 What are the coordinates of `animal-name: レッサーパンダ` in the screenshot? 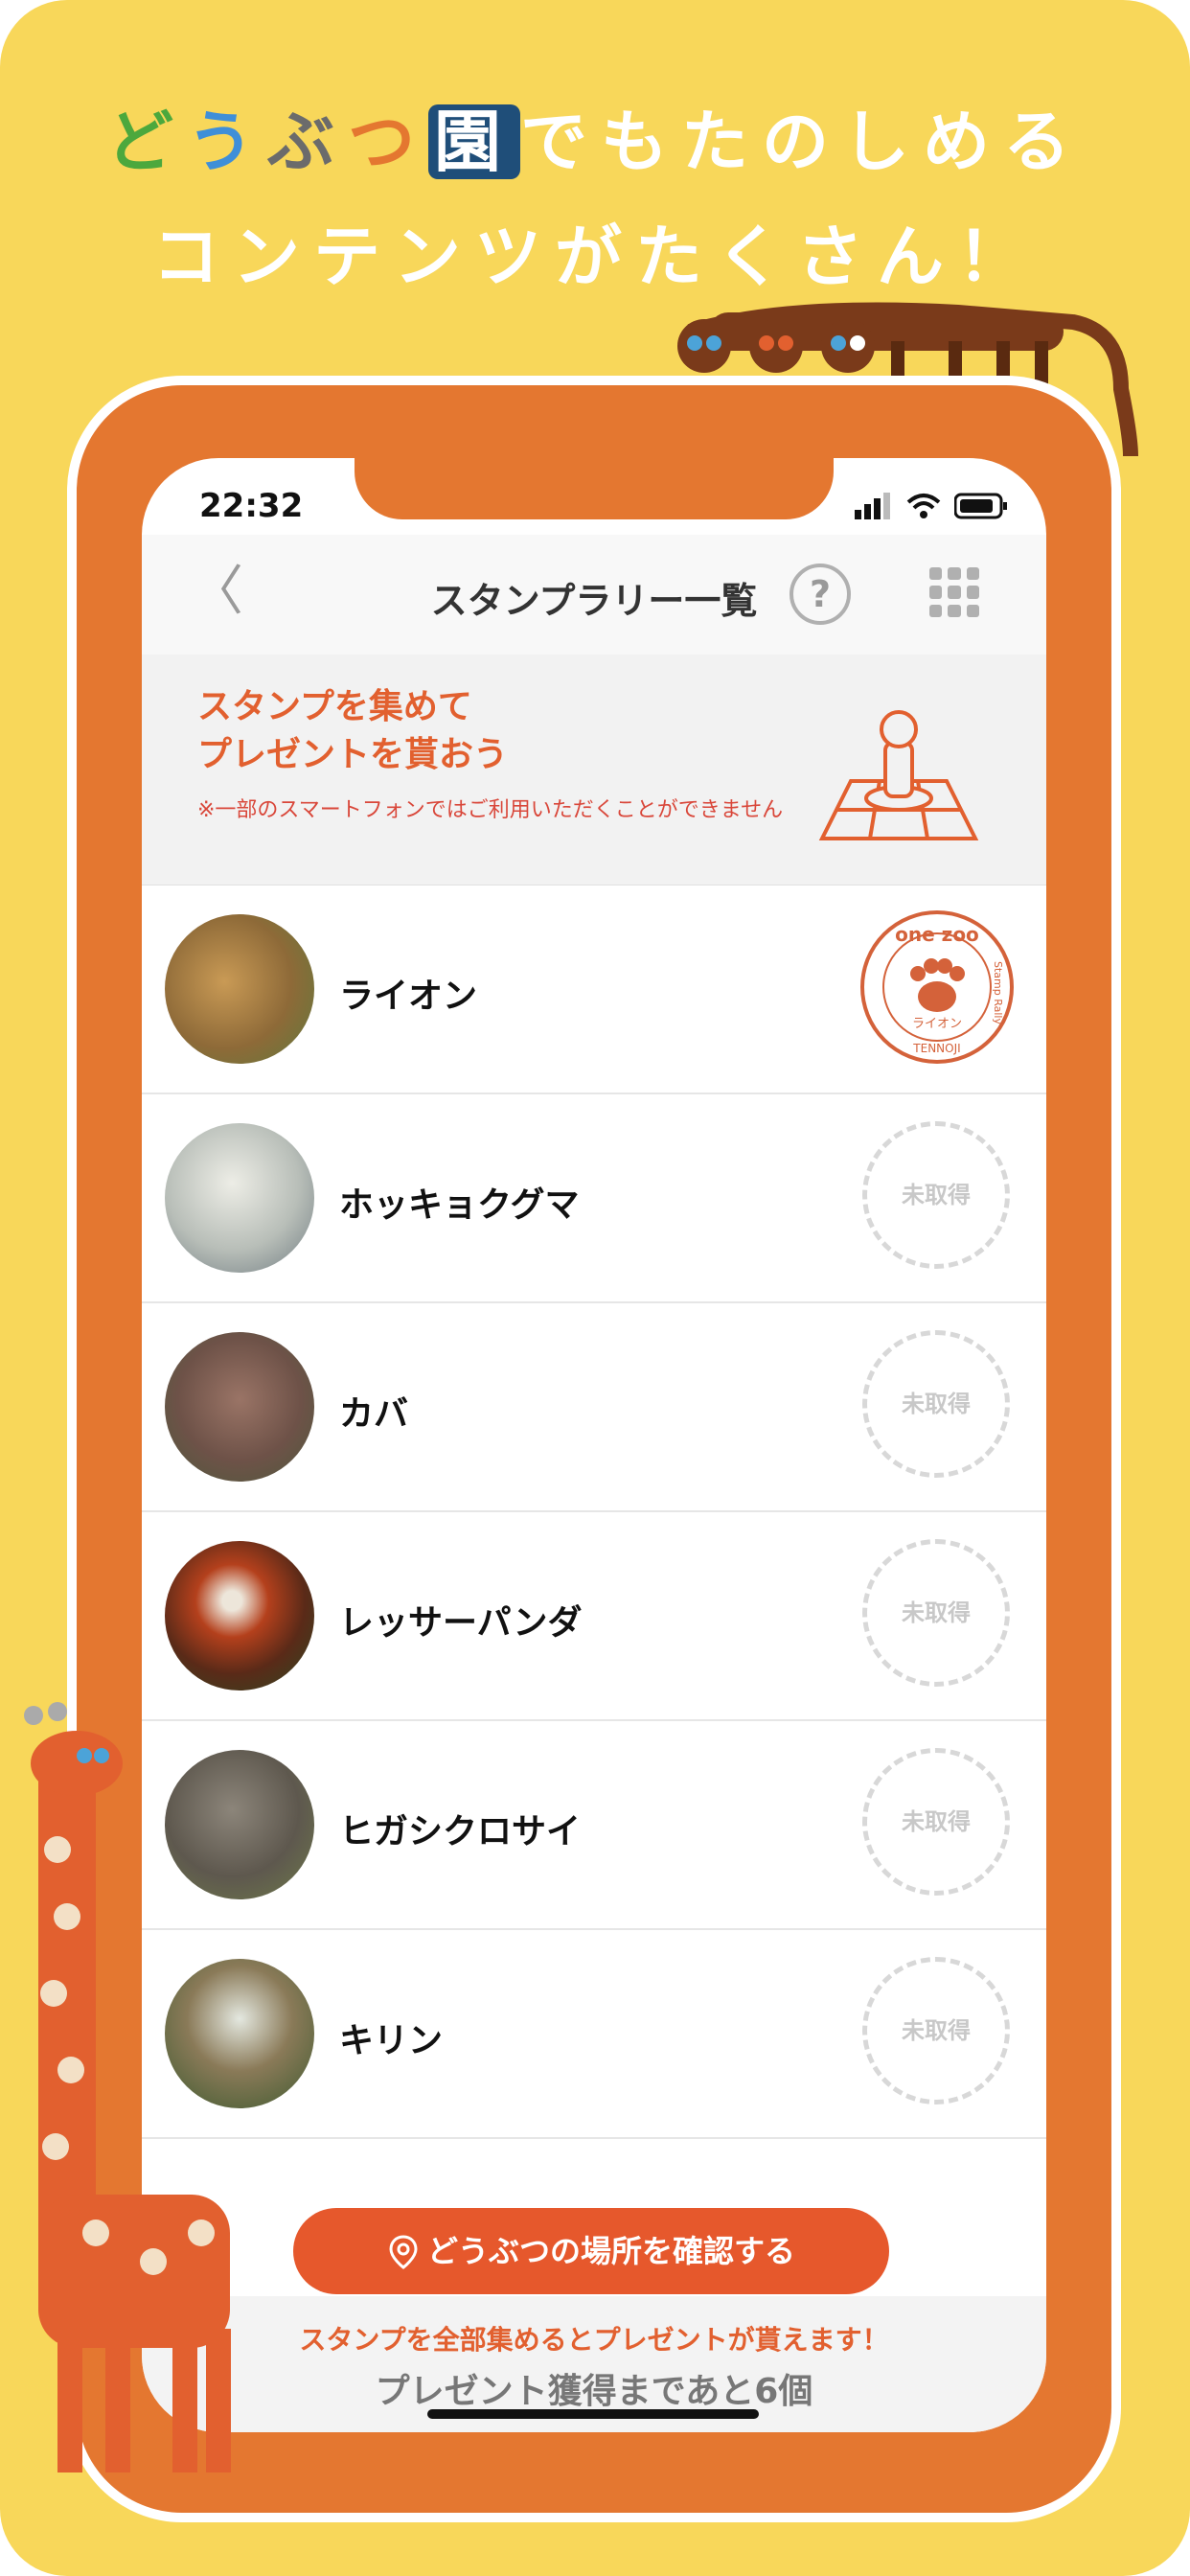 It's located at (461, 1623).